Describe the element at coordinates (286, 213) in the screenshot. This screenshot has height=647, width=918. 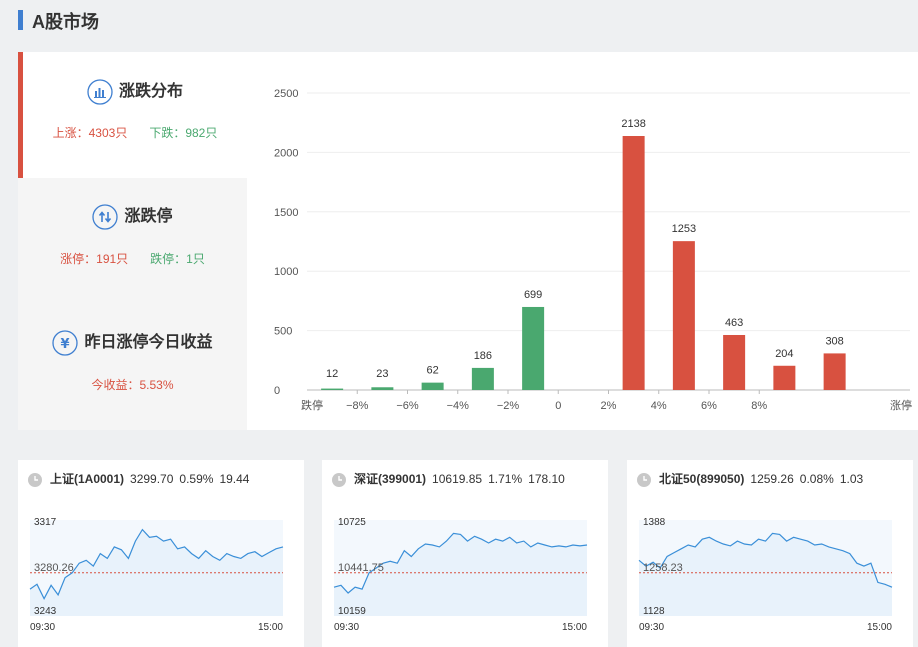
I see `y-tick-label: 1500` at that location.